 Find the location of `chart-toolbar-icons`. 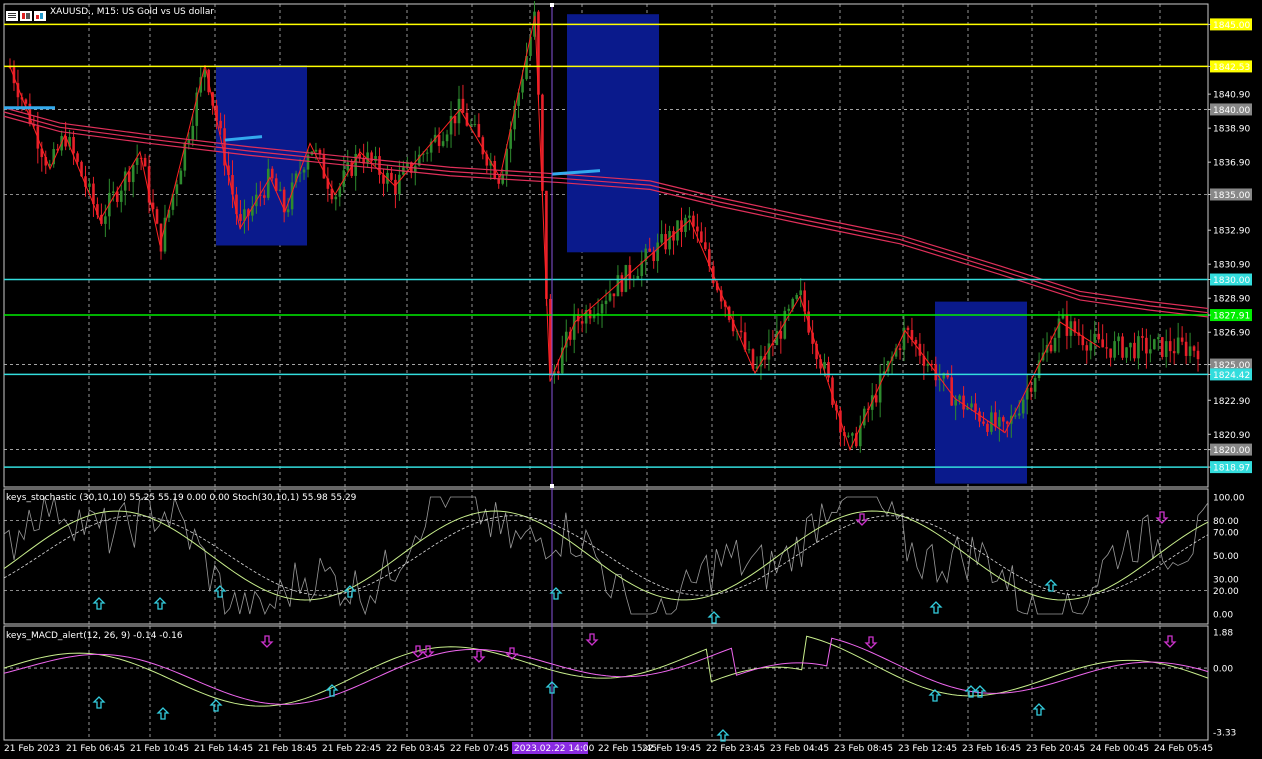

chart-toolbar-icons is located at coordinates (28, 14).